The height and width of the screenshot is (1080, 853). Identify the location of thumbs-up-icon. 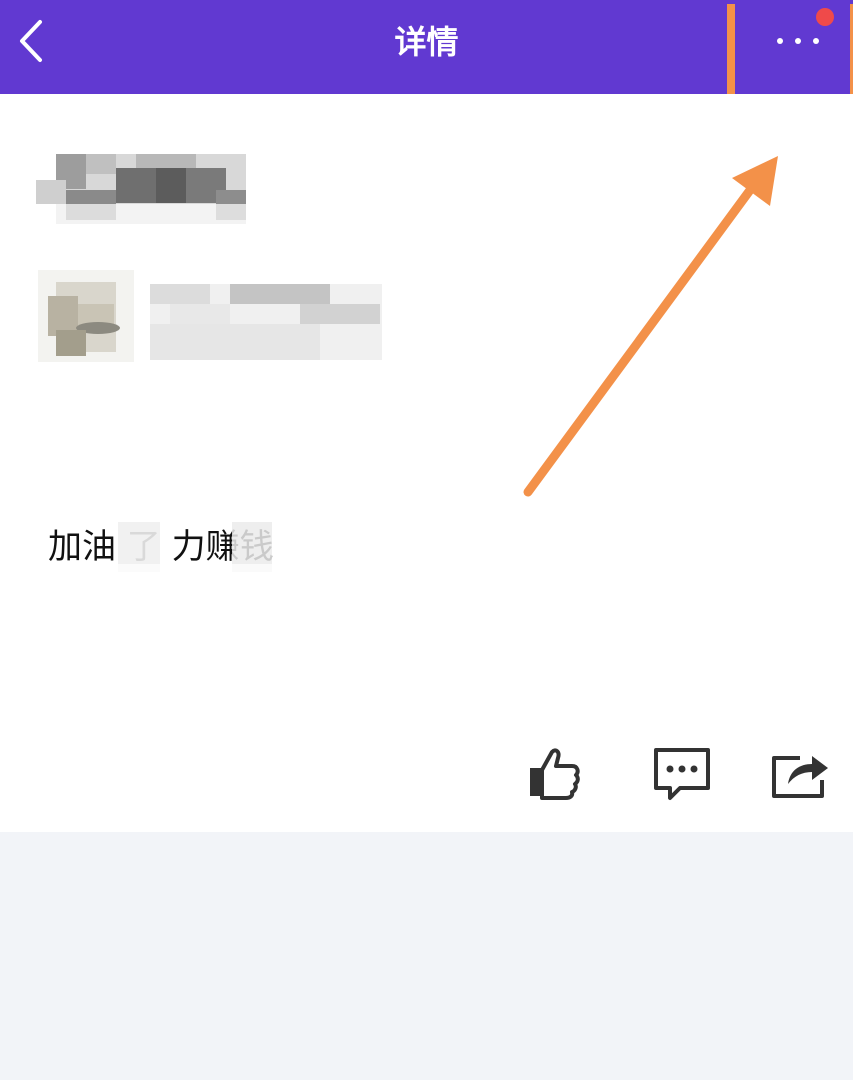
(555, 774).